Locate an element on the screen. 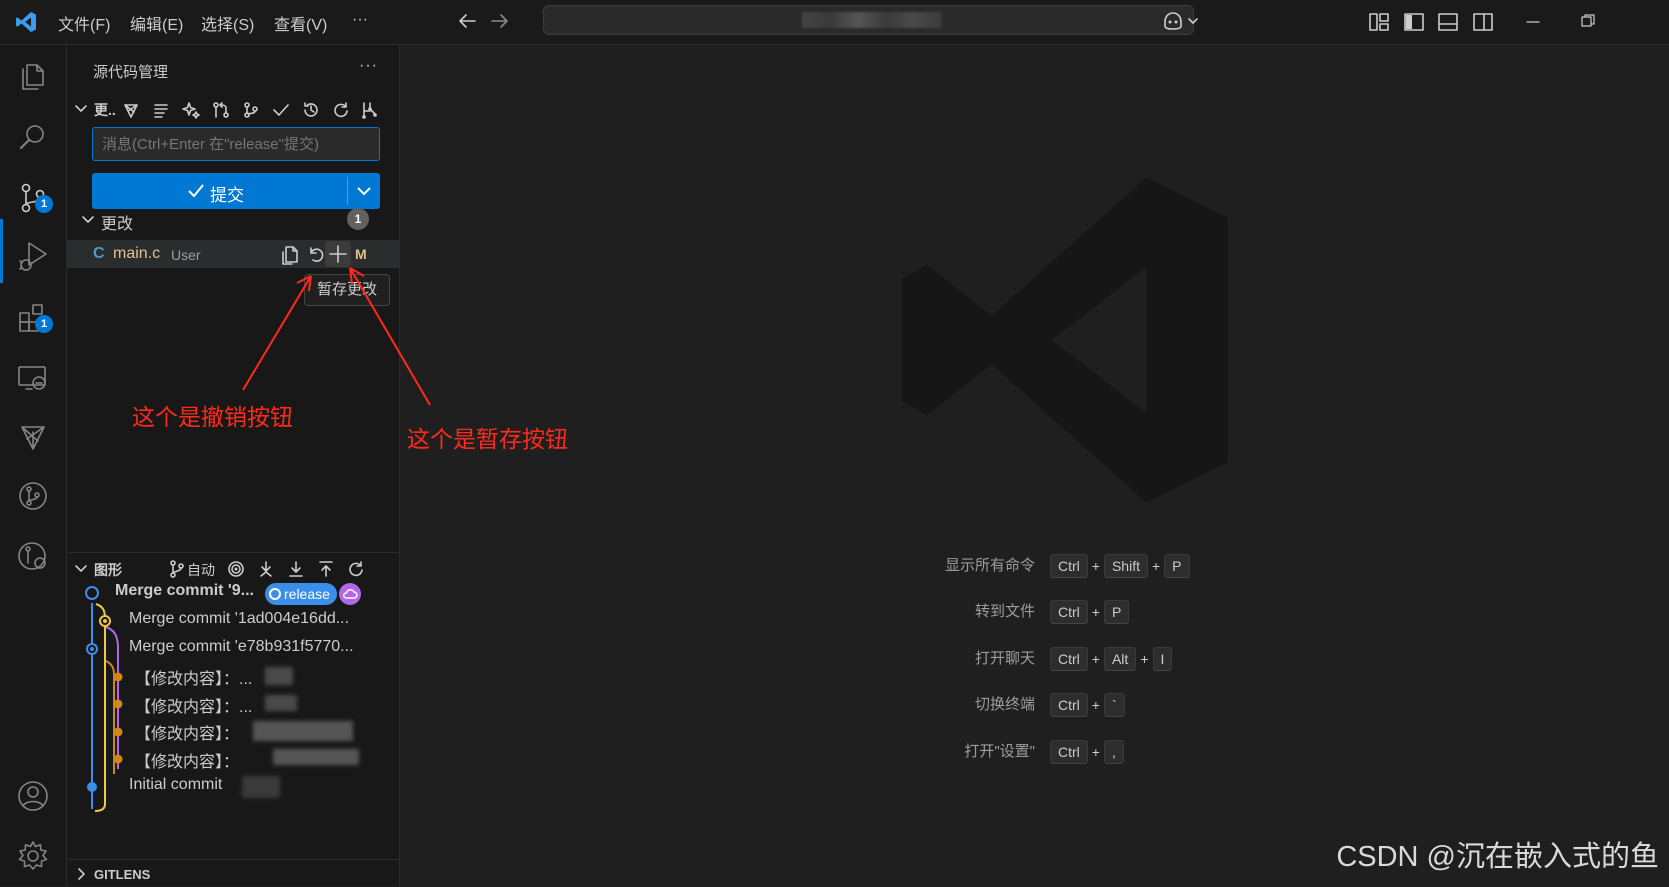 The image size is (1669, 887). plus-icon is located at coordinates (338, 254).